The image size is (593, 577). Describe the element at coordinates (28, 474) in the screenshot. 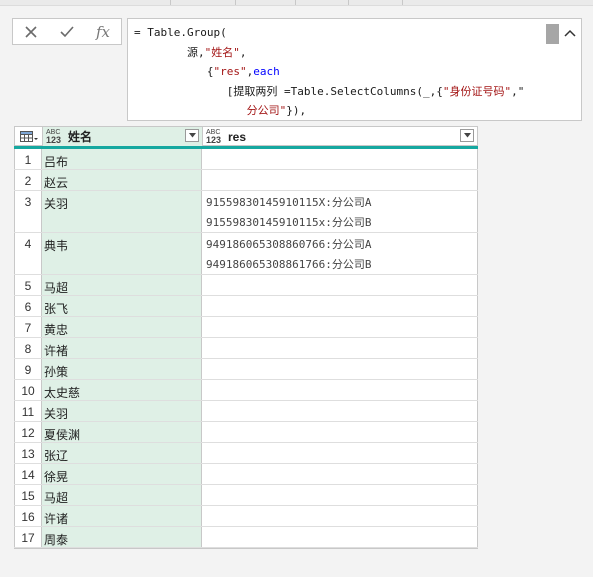

I see `row-number: 14` at that location.